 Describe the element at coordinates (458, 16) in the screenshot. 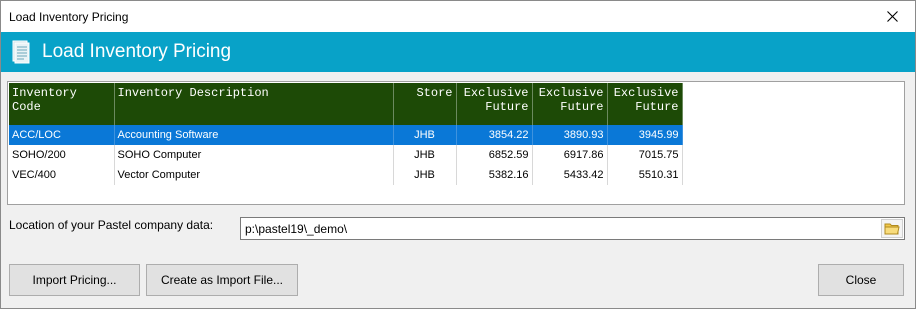

I see `title-bar: Load Inventory Pricing` at that location.